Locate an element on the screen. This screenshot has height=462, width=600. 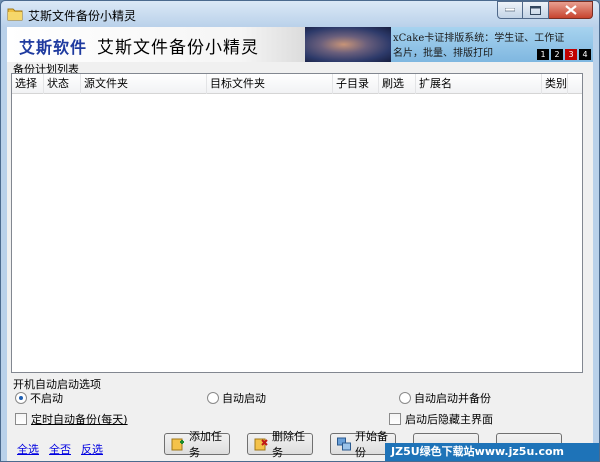
delete-task-button: 删除任务 is located at coordinates (280, 444).